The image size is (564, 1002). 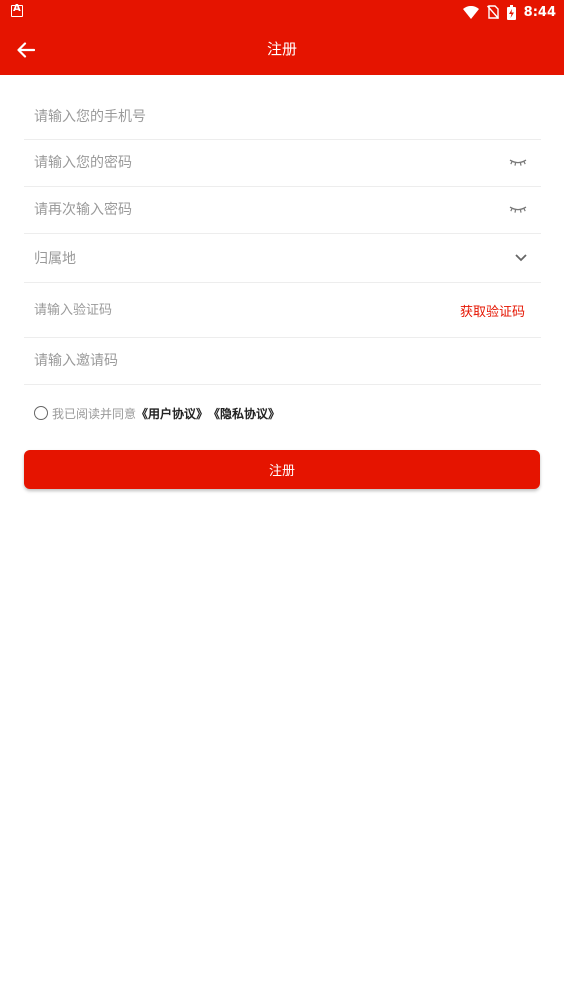 I want to click on invite-code-input, so click(x=282, y=361).